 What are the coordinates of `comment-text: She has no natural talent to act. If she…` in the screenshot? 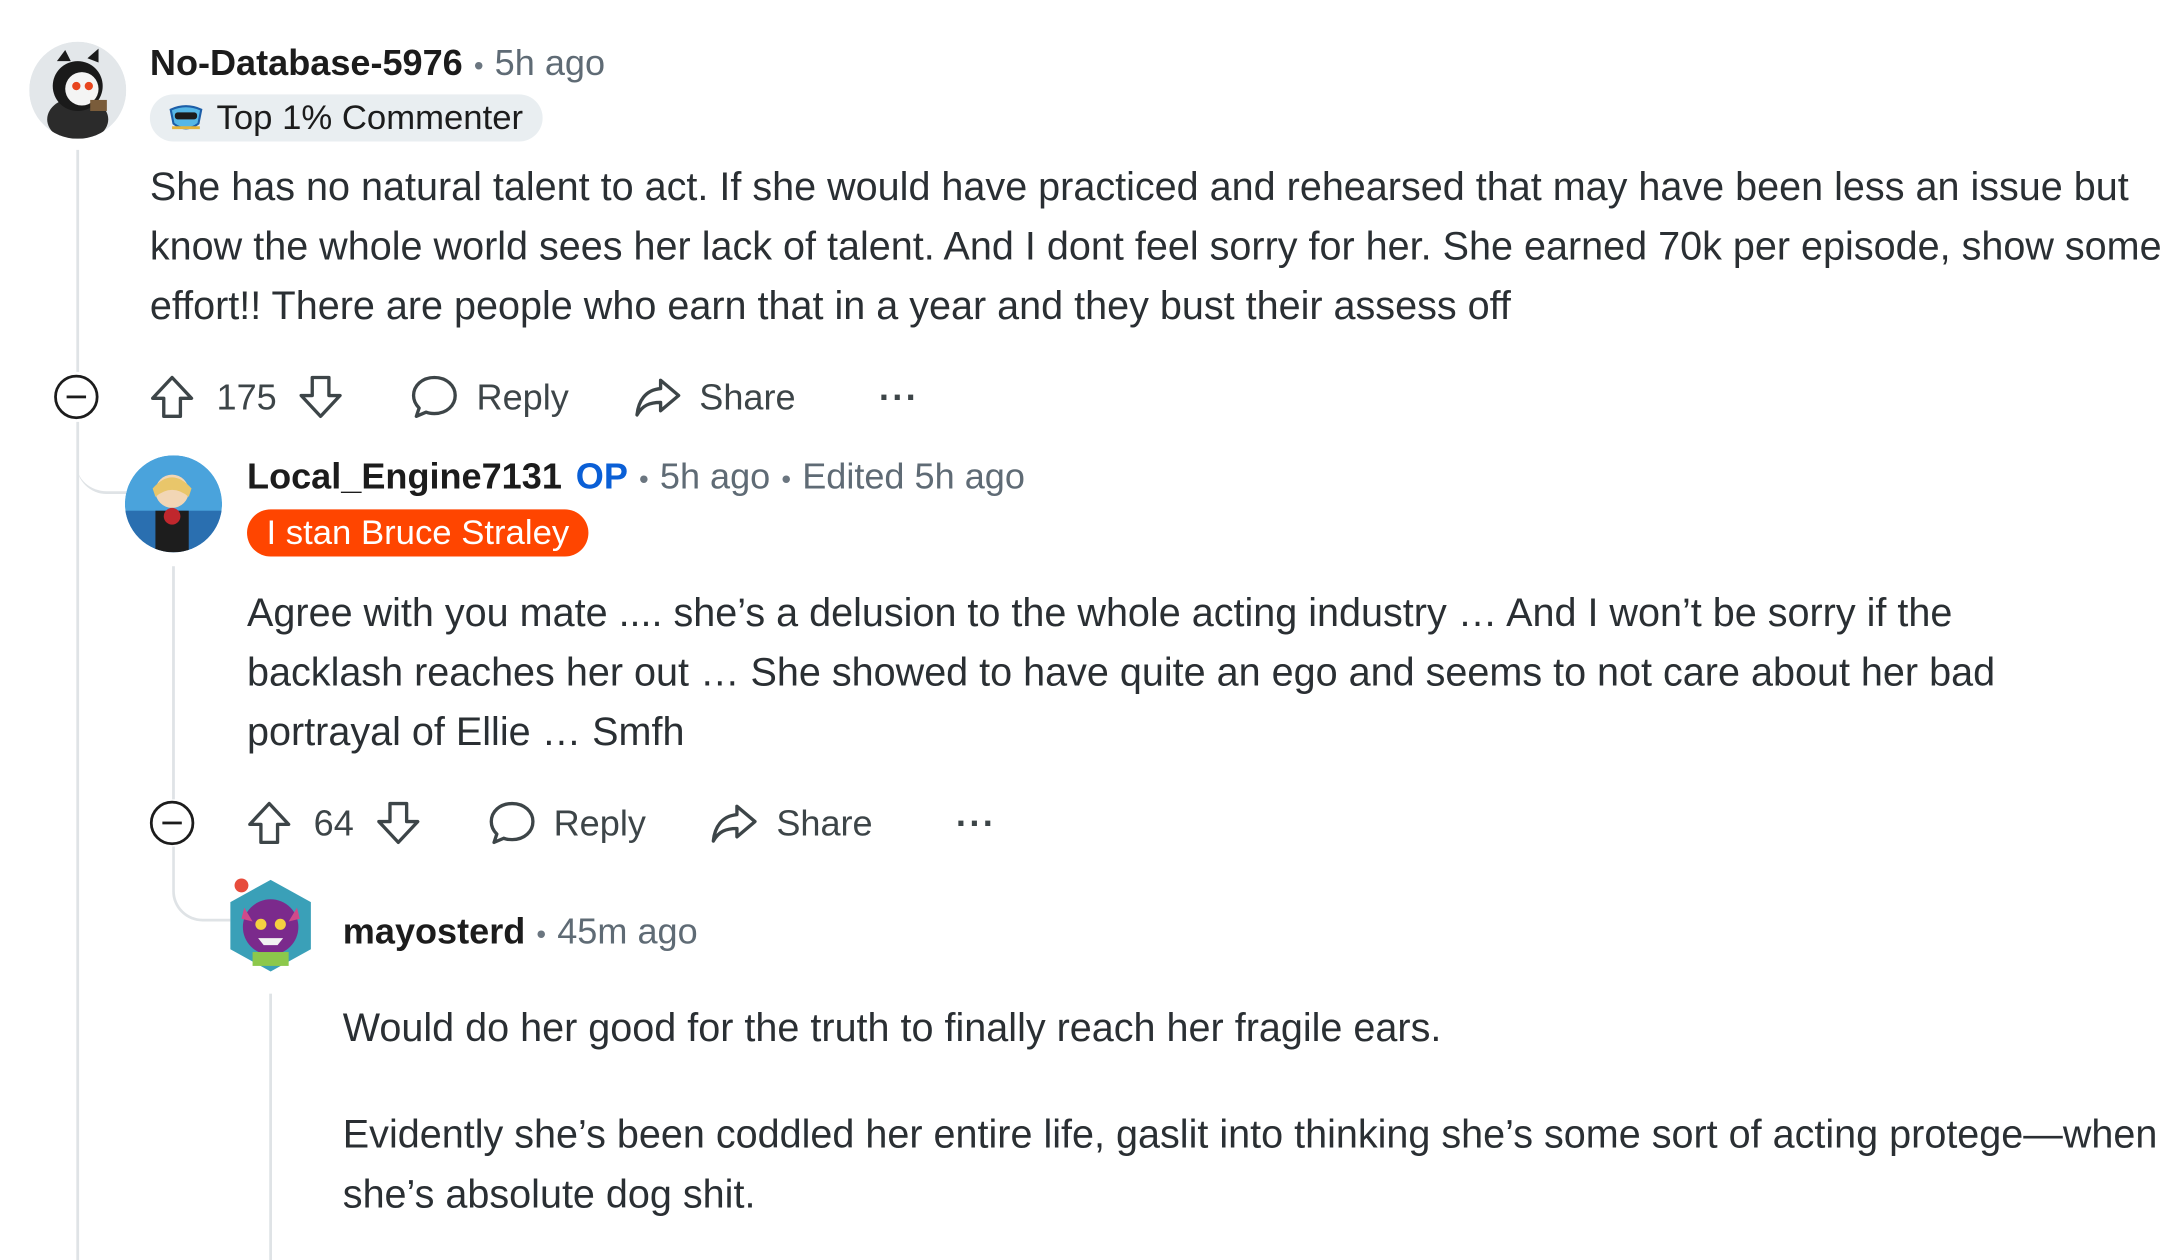 It's located at (1155, 247).